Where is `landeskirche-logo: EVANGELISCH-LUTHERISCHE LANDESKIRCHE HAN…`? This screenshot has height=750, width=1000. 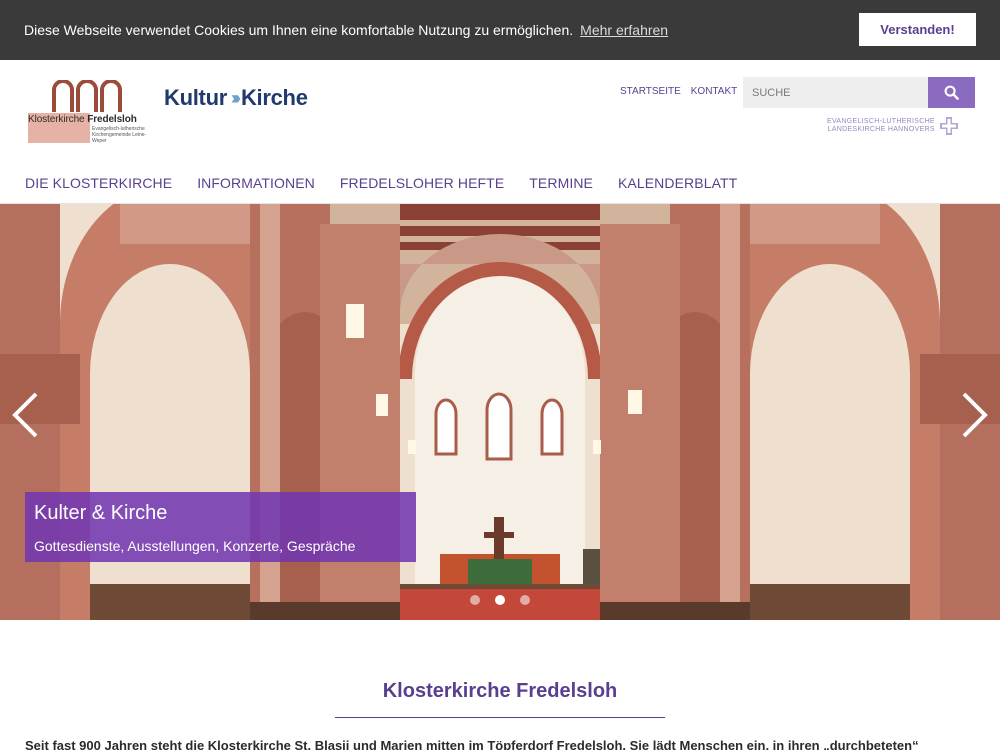 landeskirche-logo: EVANGELISCH-LUTHERISCHE LANDESKIRCHE HAN… is located at coordinates (893, 126).